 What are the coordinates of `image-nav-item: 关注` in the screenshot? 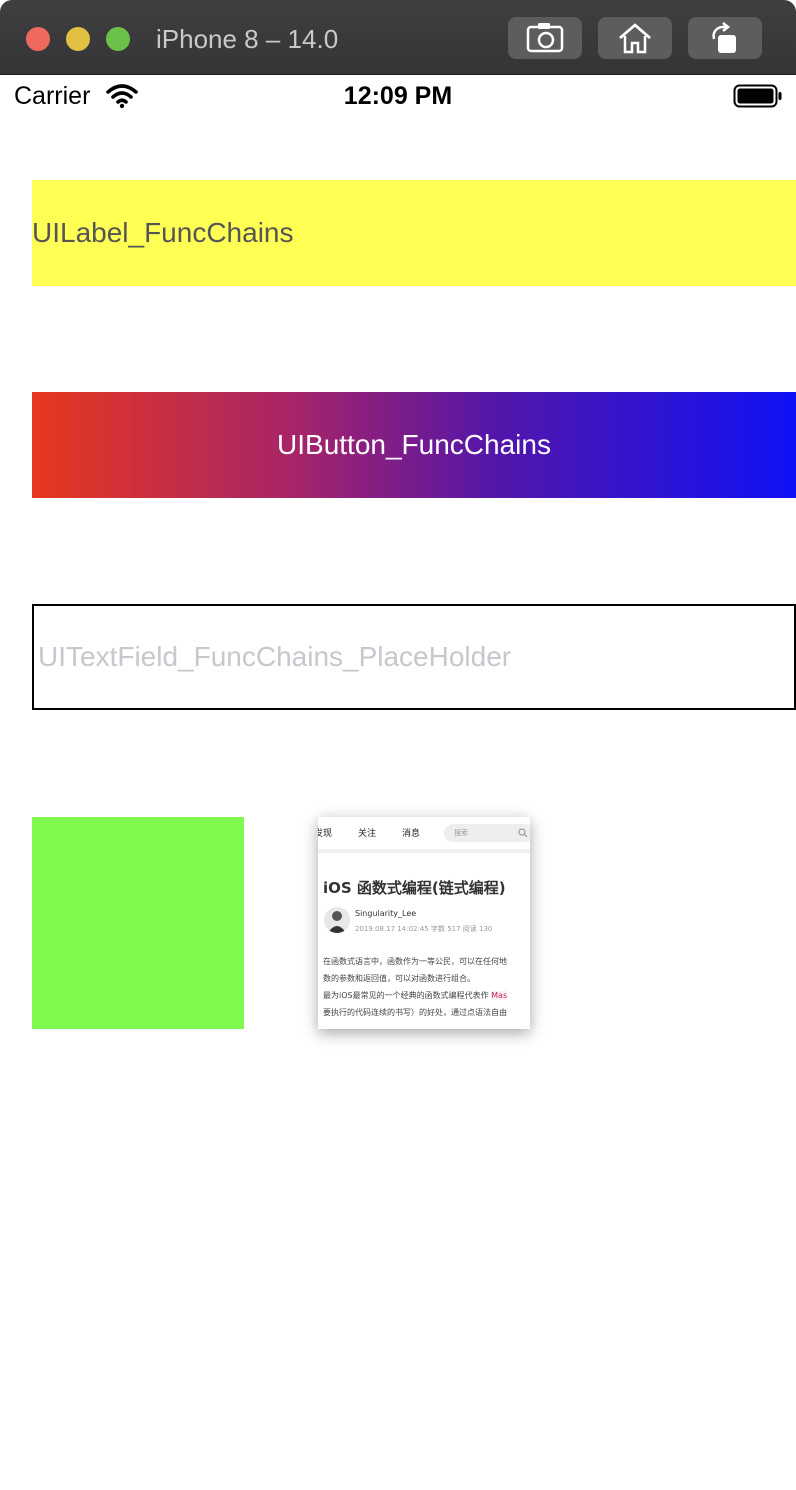 It's located at (367, 834).